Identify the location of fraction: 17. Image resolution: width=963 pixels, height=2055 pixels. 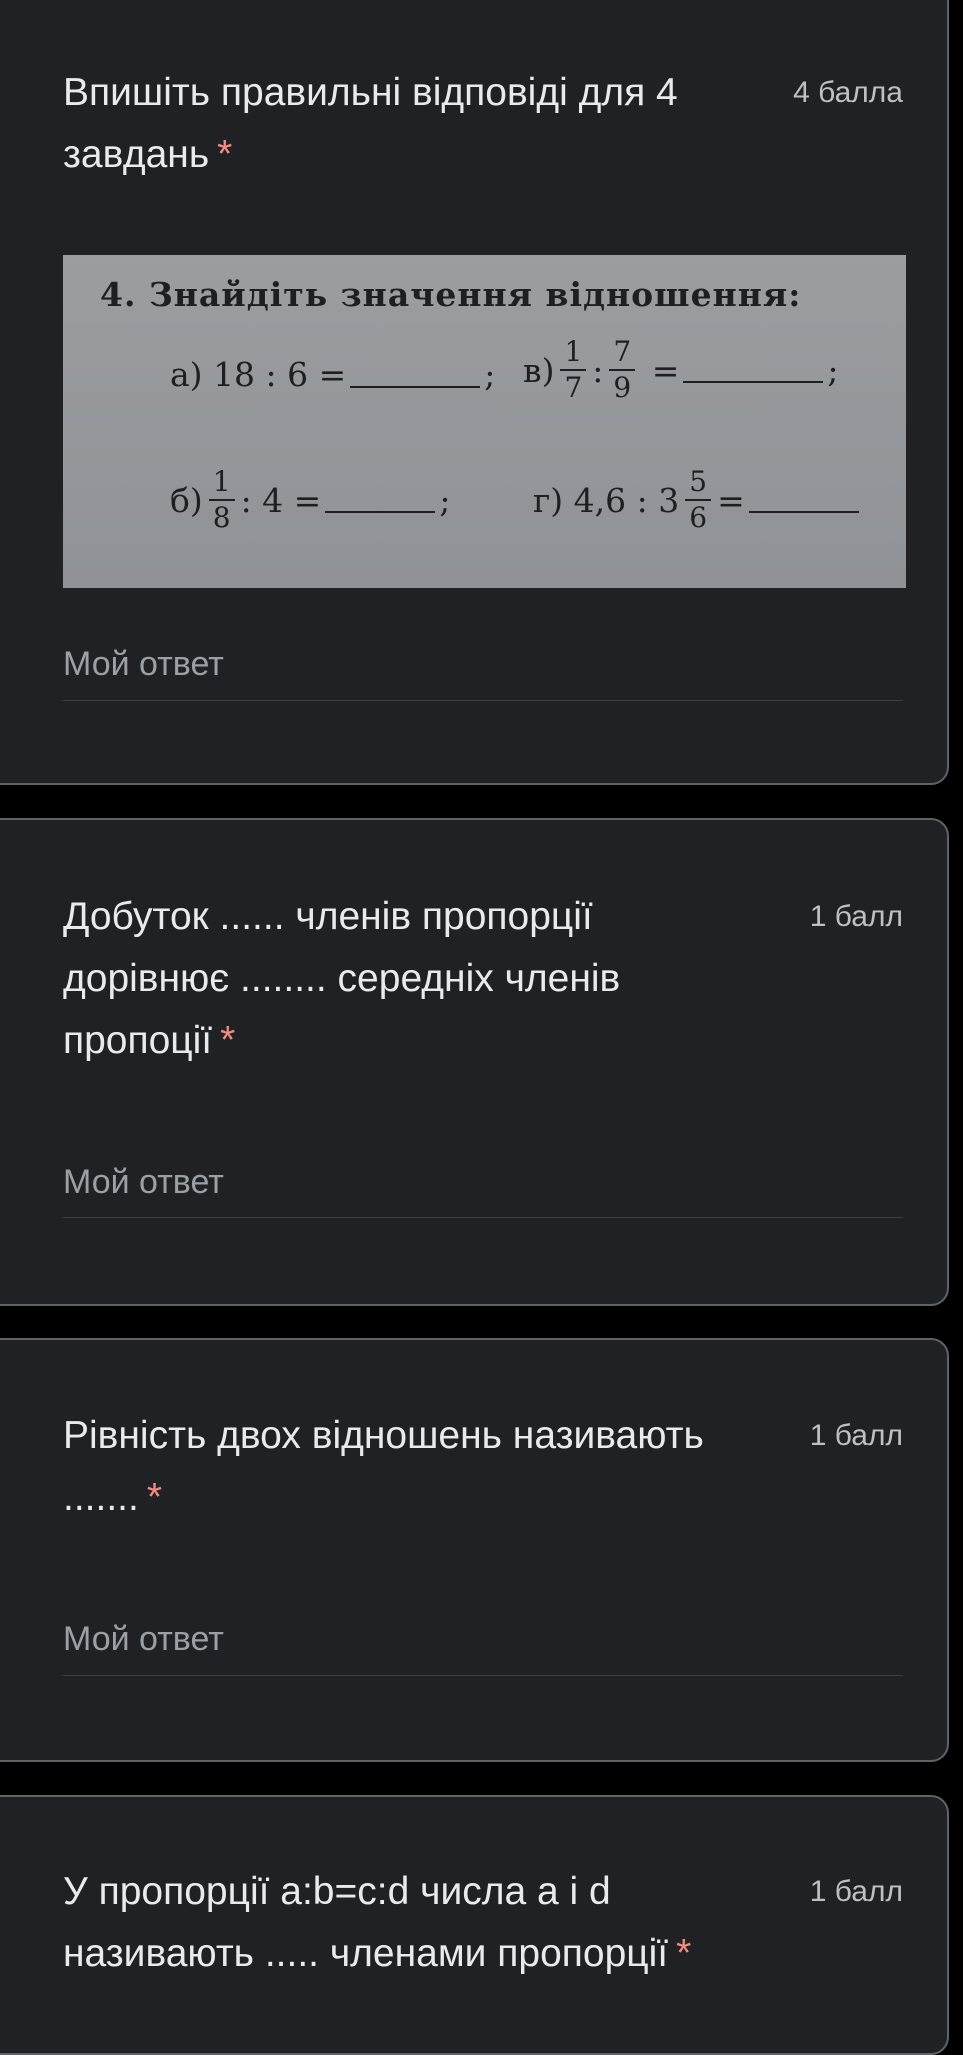
(573, 370).